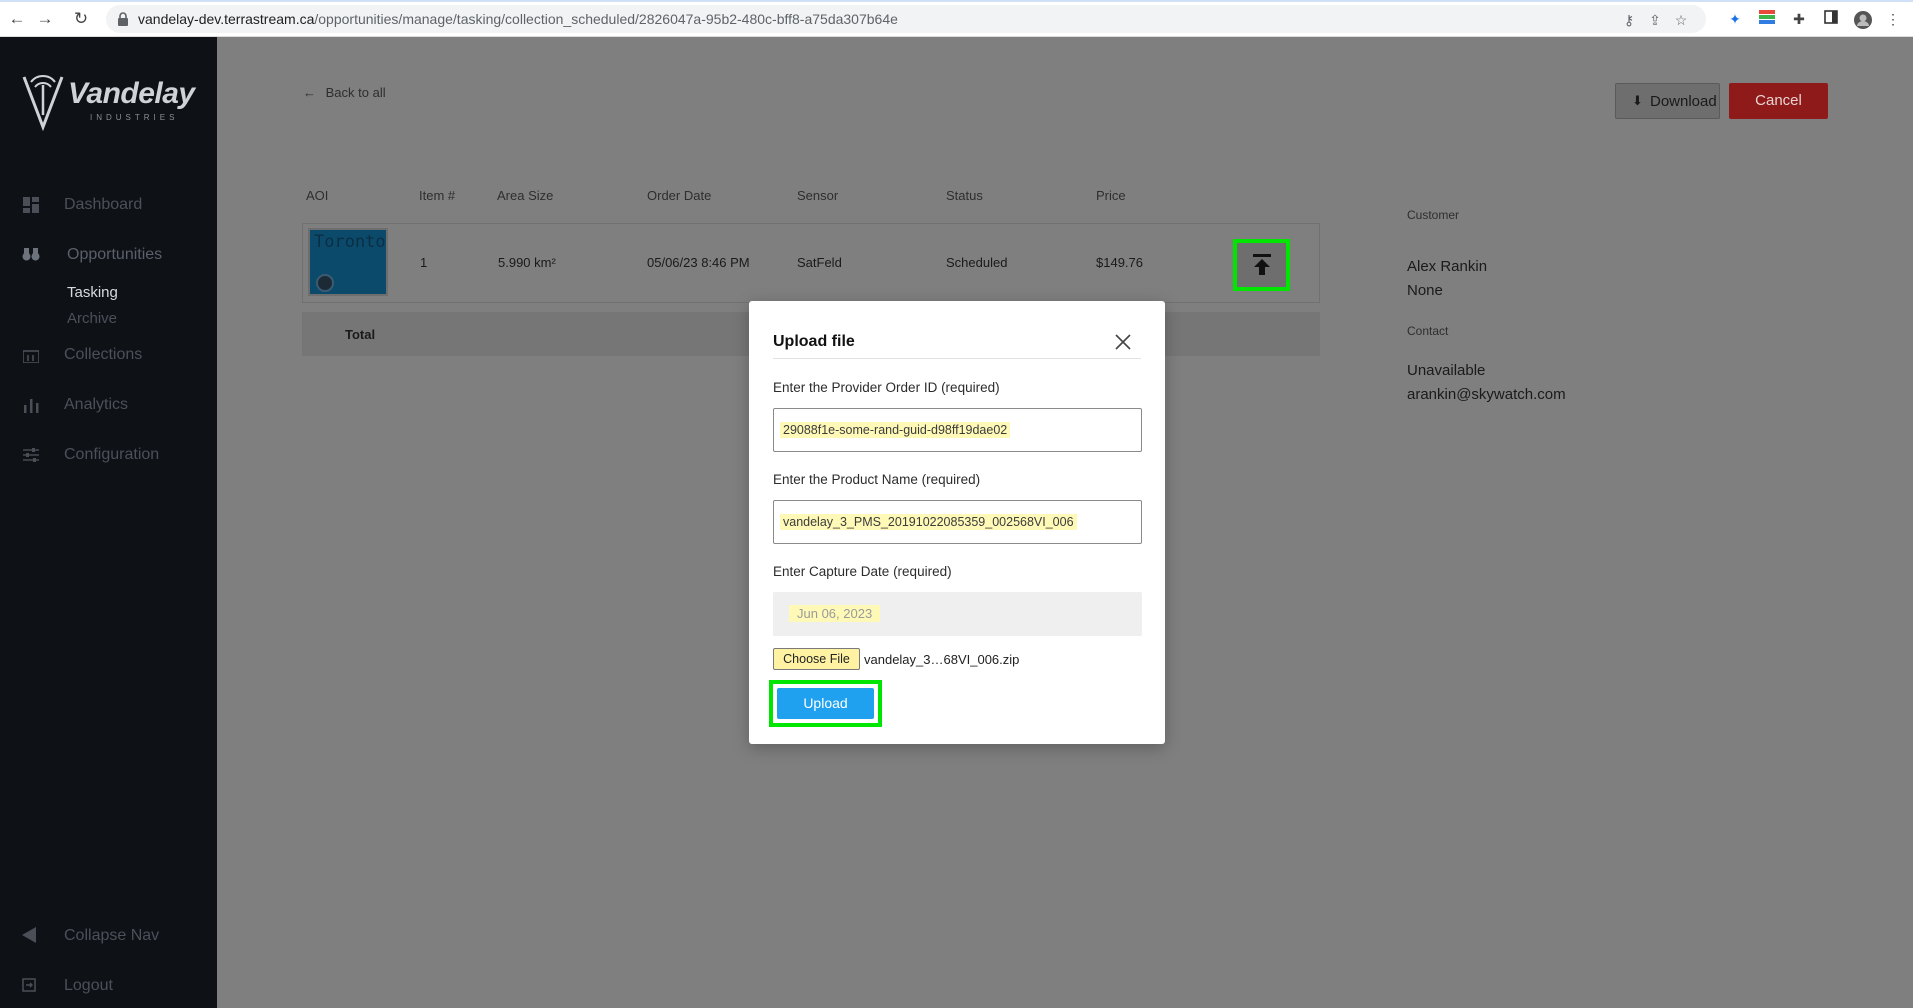 This screenshot has width=1913, height=1008. Describe the element at coordinates (317, 195) in the screenshot. I see `column-header-aoi: AOI` at that location.